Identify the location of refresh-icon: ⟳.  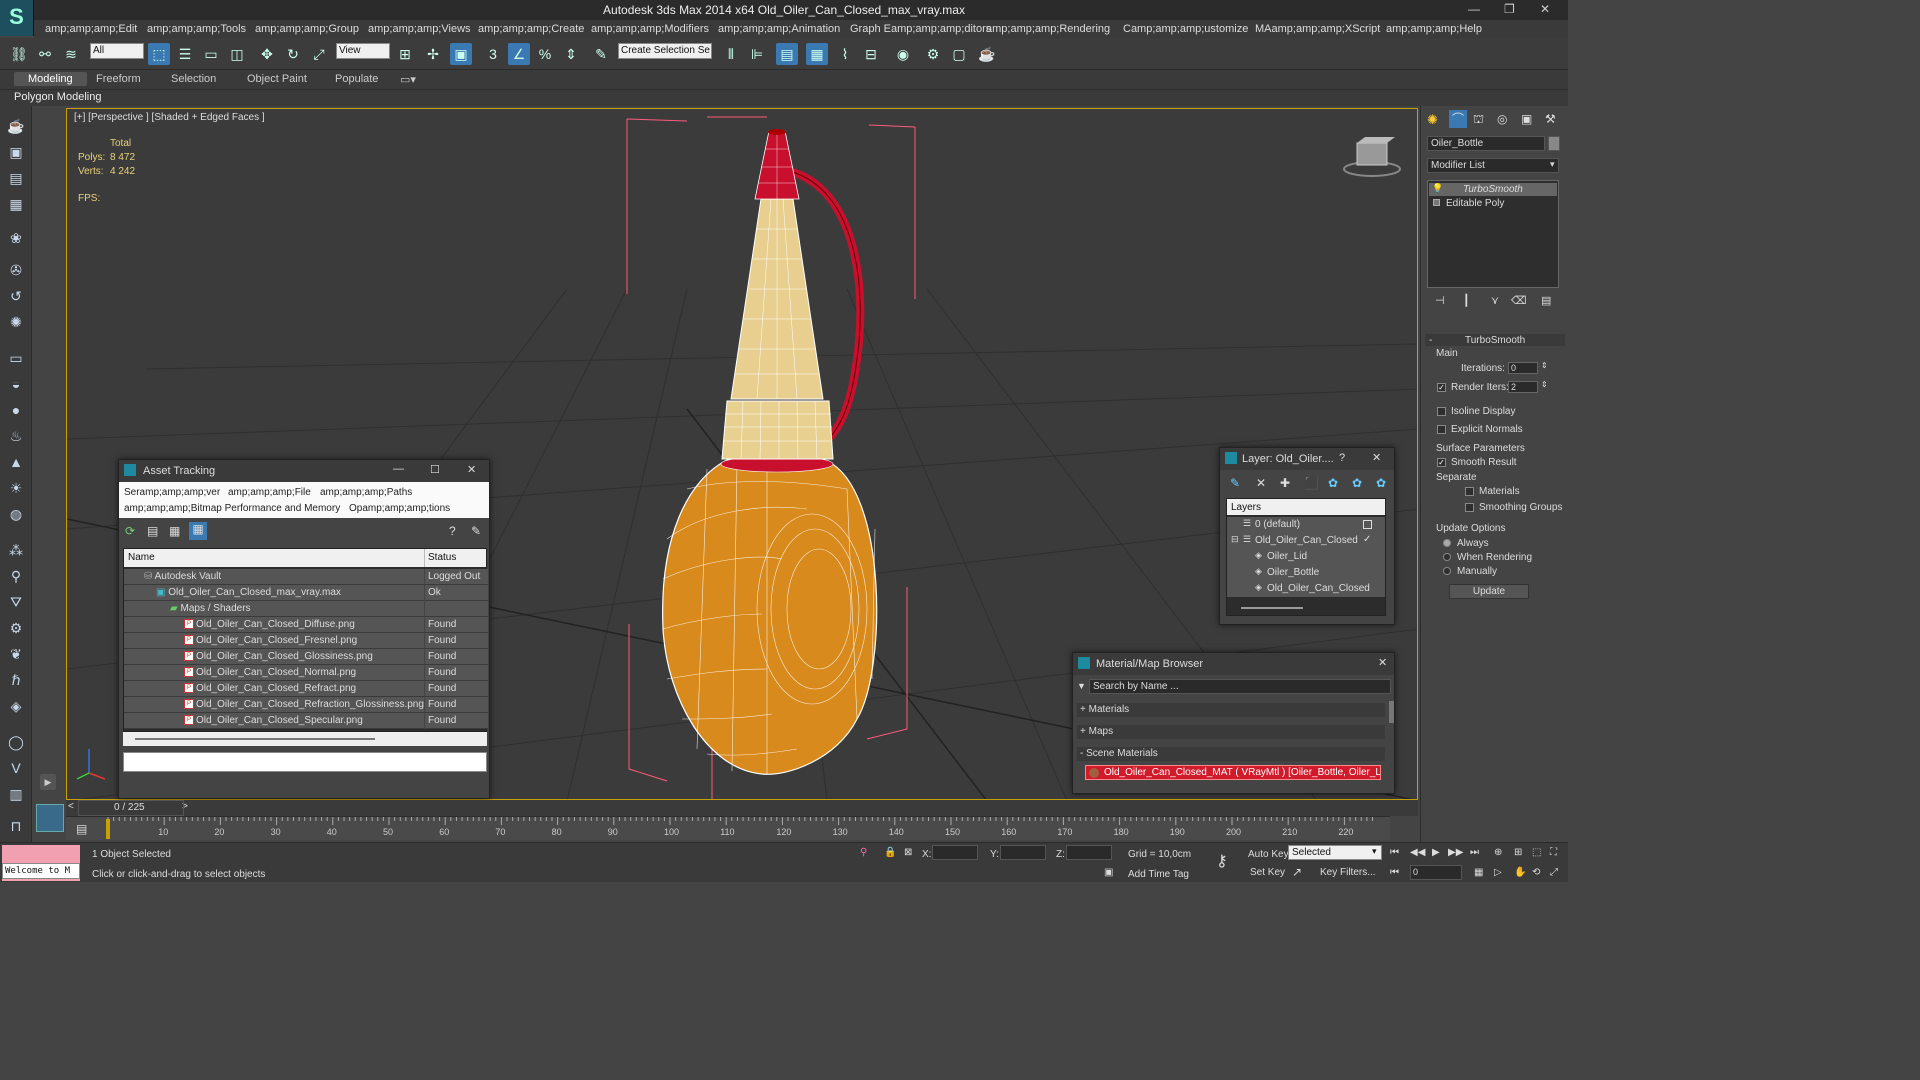
(130, 531).